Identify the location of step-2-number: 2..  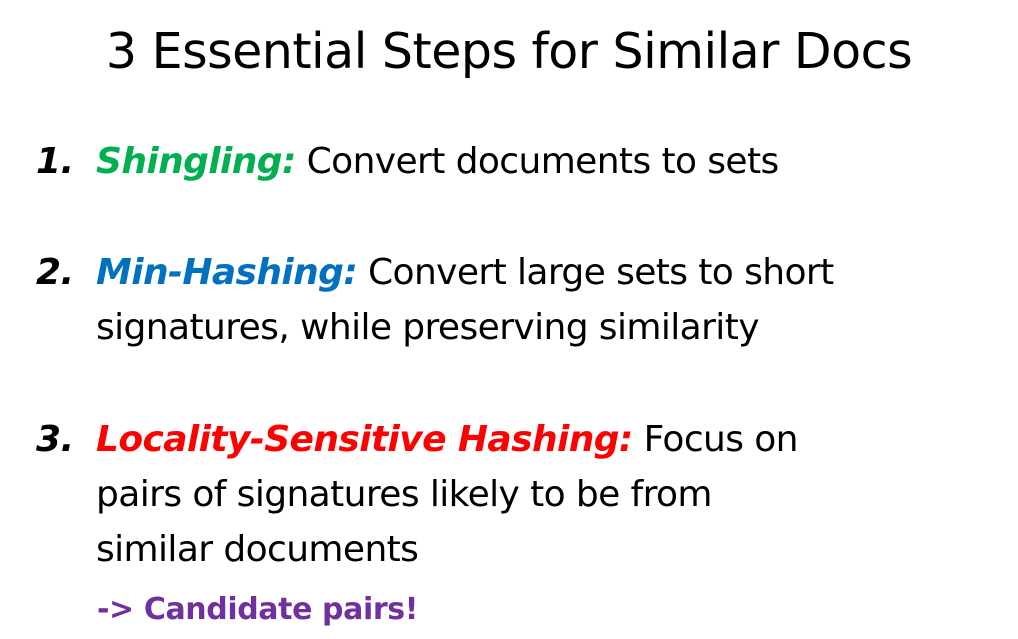
(55, 272).